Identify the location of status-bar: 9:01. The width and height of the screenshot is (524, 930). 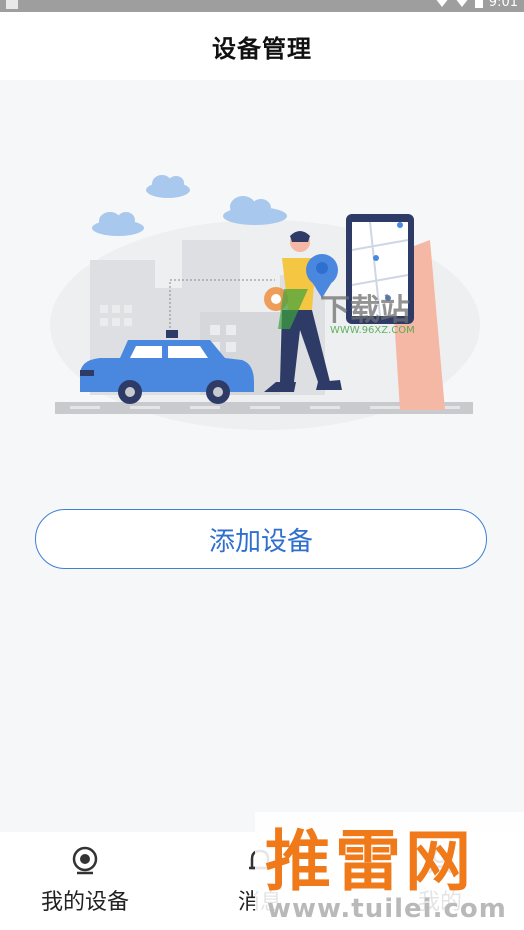
(262, 6).